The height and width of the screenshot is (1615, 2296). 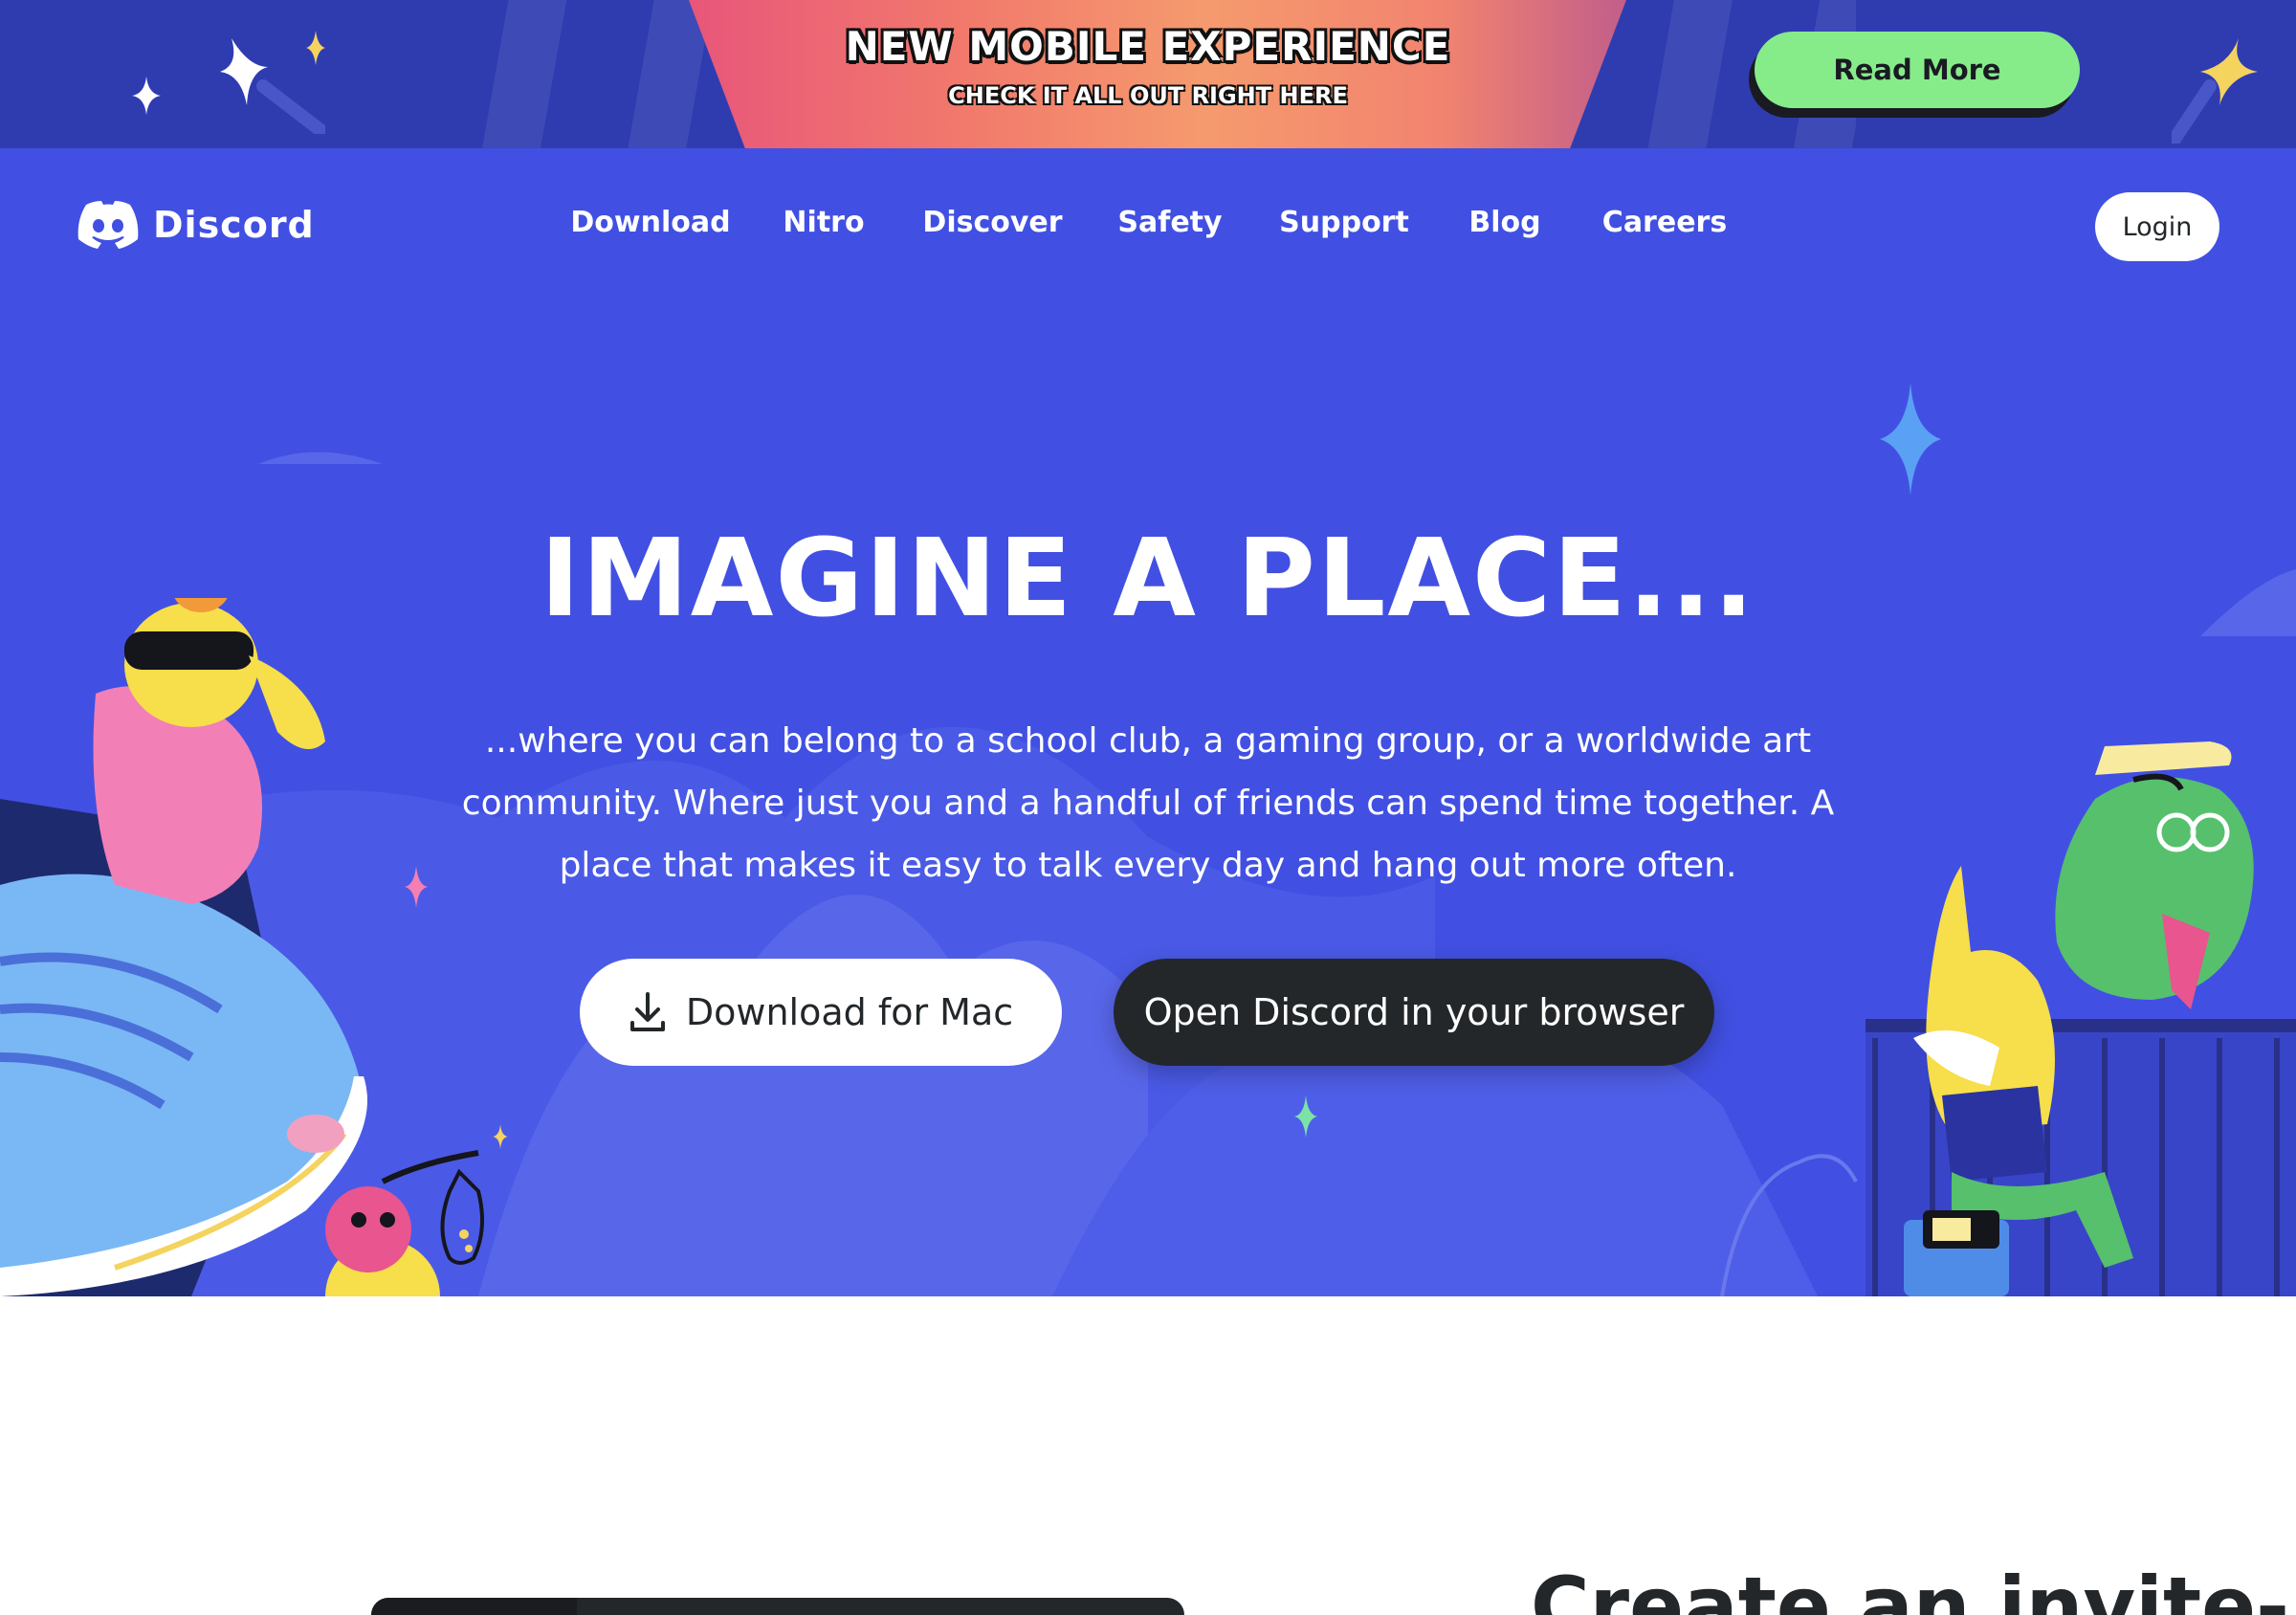 I want to click on download-icon, so click(x=647, y=1011).